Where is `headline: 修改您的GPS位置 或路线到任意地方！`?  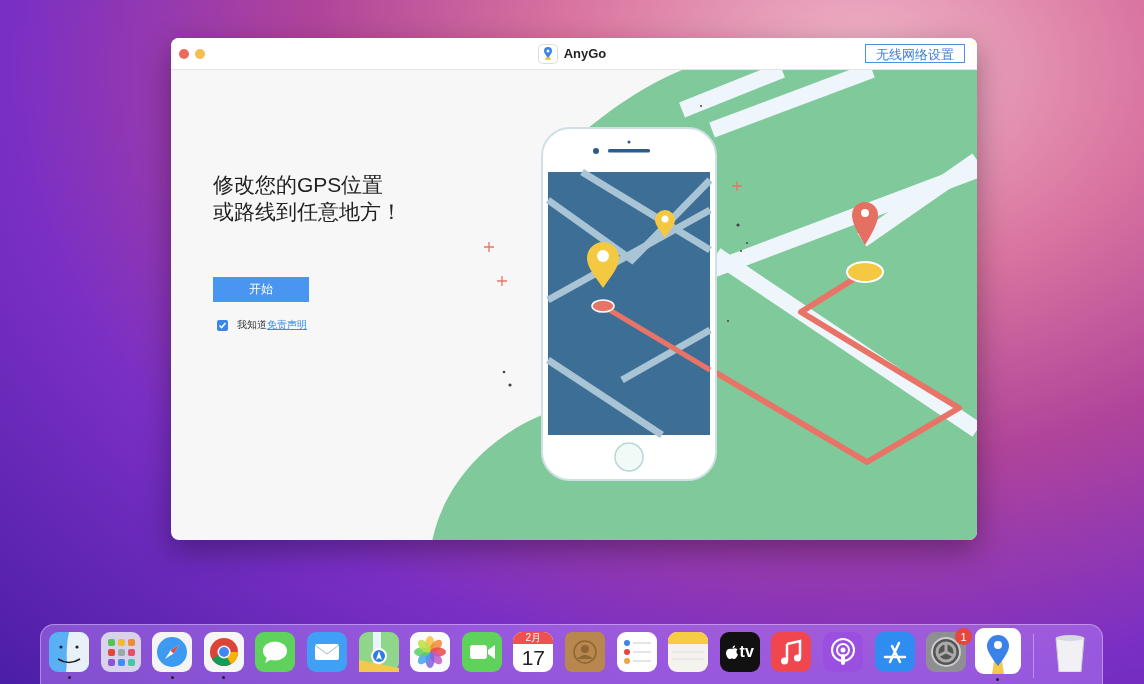
headline: 修改您的GPS位置 或路线到任意地方！ is located at coordinates (308, 198).